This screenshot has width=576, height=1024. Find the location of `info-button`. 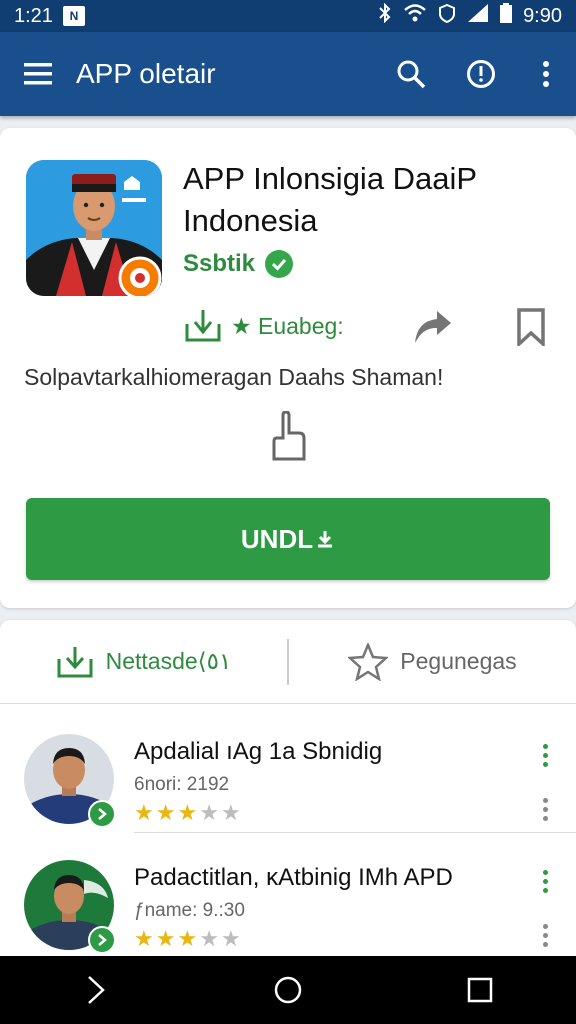

info-button is located at coordinates (481, 74).